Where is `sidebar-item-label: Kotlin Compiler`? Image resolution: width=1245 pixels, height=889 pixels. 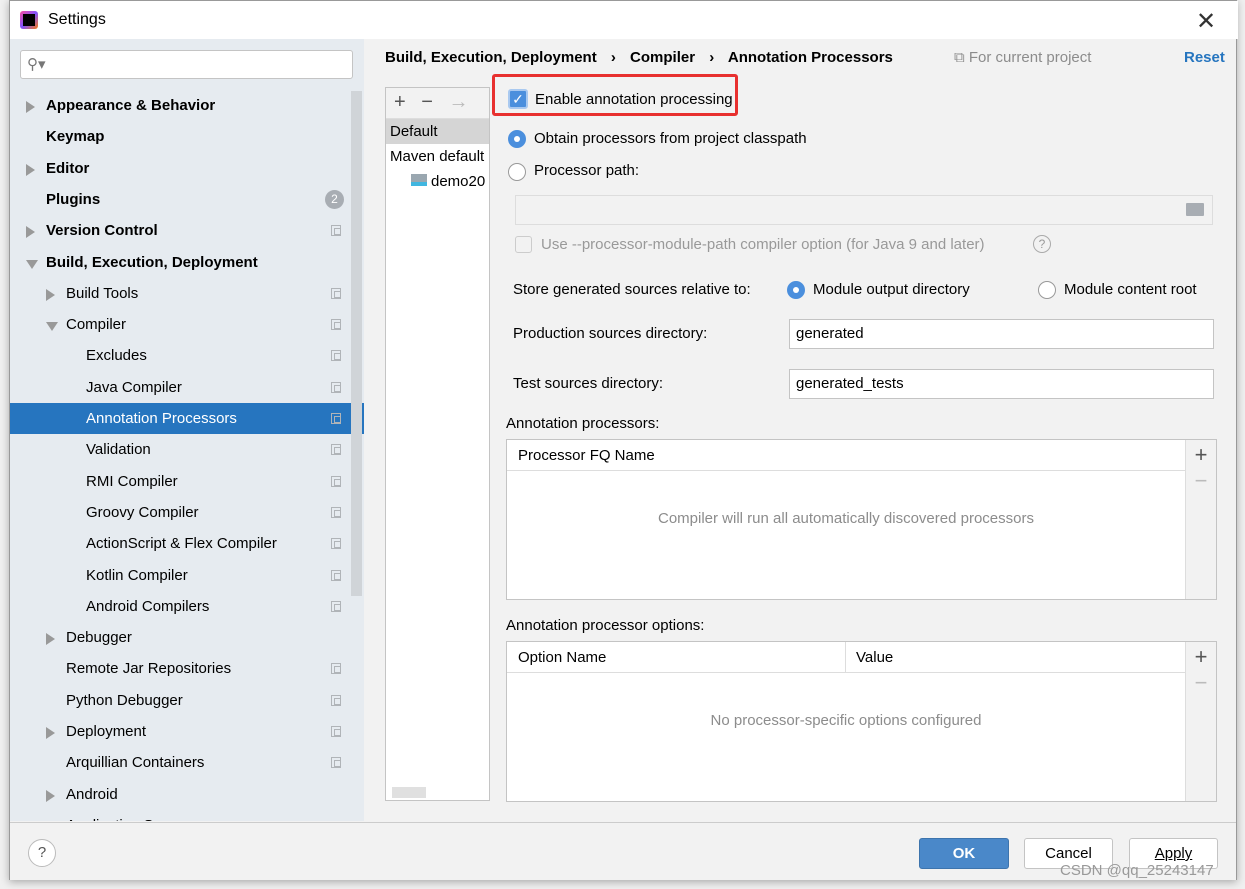
sidebar-item-label: Kotlin Compiler is located at coordinates (137, 575).